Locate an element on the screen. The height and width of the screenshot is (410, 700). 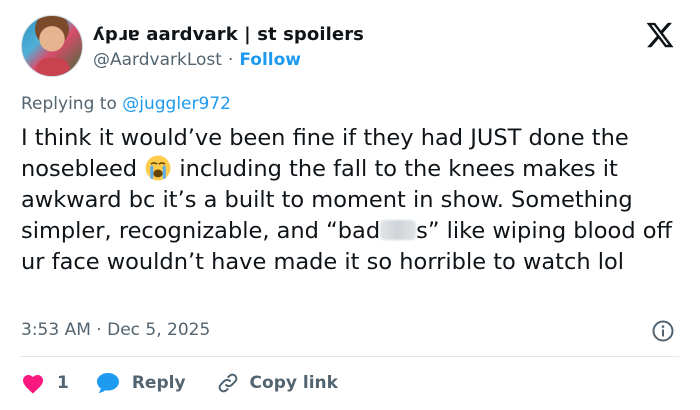
action-bar: 1 Reply Copy link is located at coordinates (179, 383).